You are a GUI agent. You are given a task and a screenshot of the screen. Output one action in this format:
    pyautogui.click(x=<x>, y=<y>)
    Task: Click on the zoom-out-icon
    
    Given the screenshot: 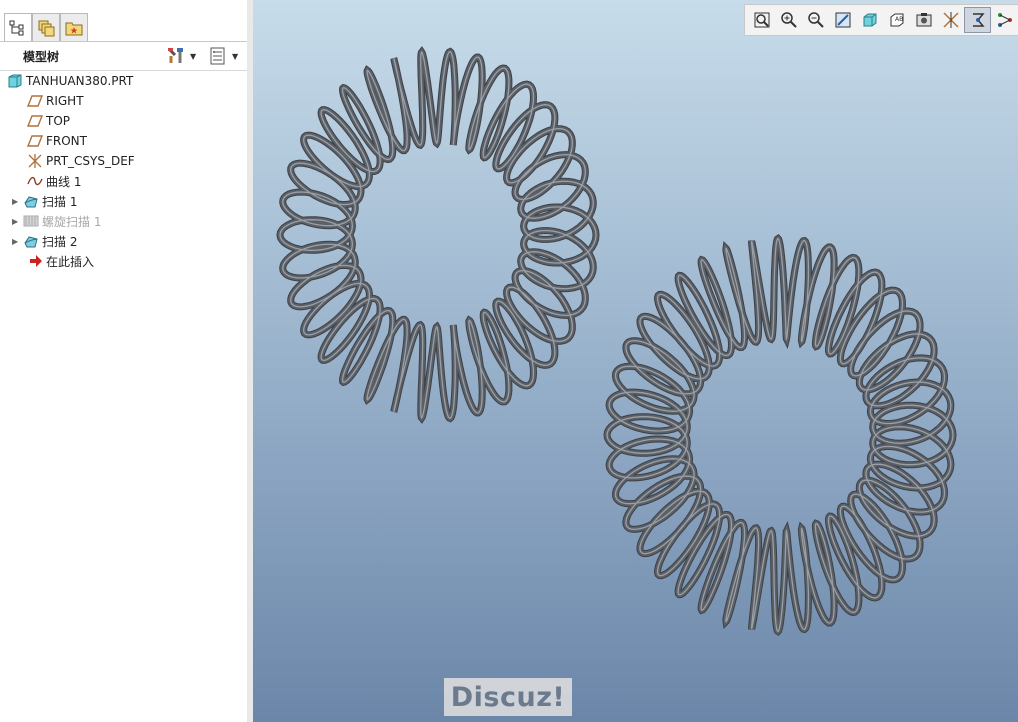 What is the action you would take?
    pyautogui.click(x=815, y=20)
    